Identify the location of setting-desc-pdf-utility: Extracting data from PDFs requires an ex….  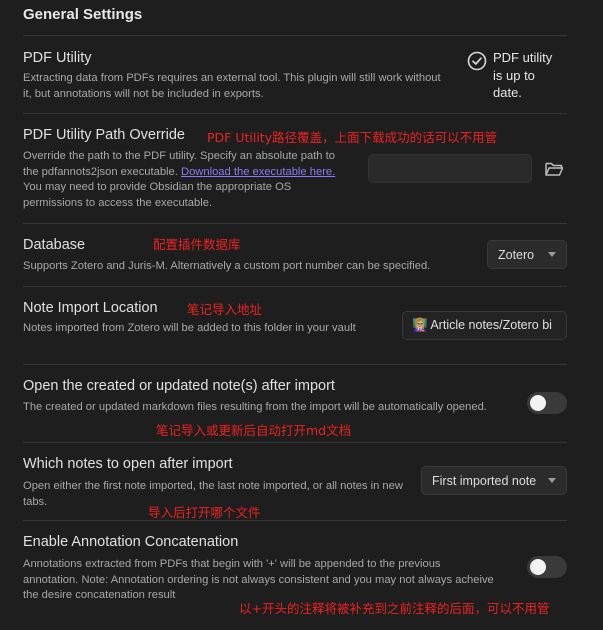
(232, 86).